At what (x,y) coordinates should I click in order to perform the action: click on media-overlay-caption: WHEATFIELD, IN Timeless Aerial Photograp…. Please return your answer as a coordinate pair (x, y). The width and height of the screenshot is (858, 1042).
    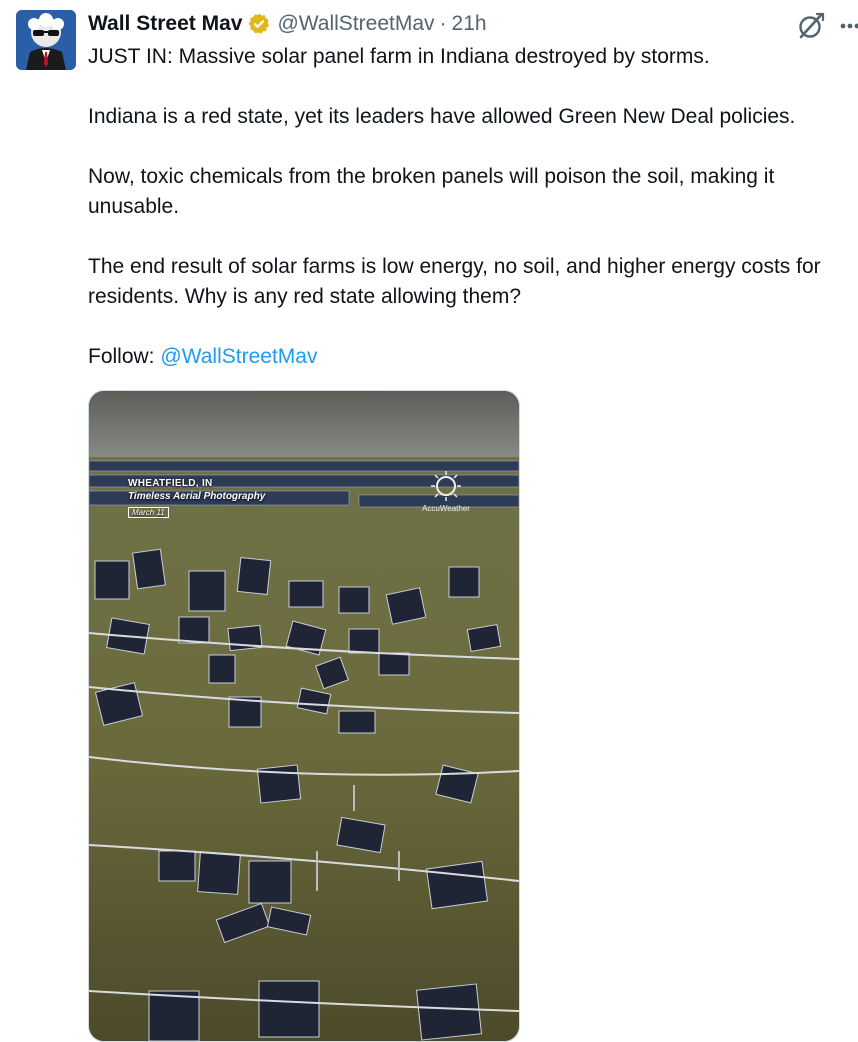
    Looking at the image, I should click on (196, 499).